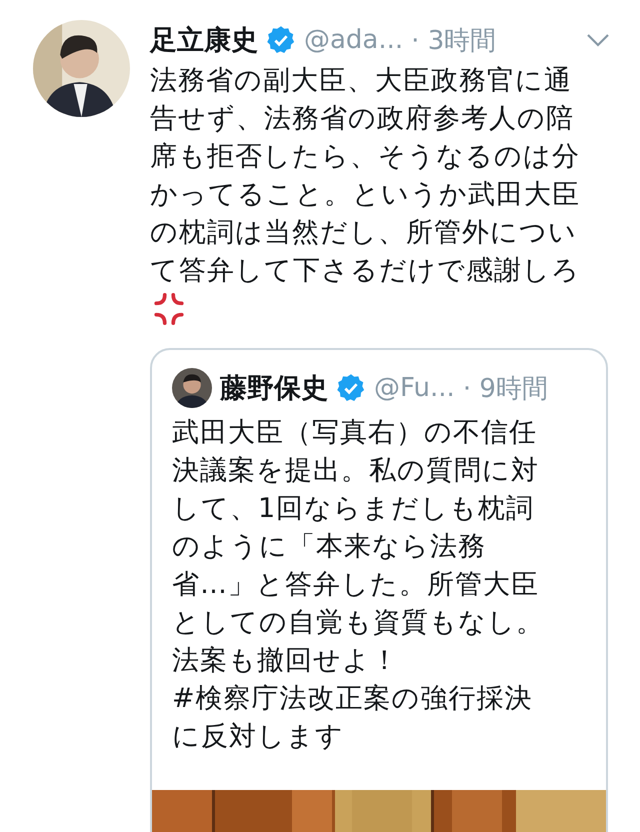 Image resolution: width=640 pixels, height=832 pixels. I want to click on user-name: 藤野保史, so click(274, 389).